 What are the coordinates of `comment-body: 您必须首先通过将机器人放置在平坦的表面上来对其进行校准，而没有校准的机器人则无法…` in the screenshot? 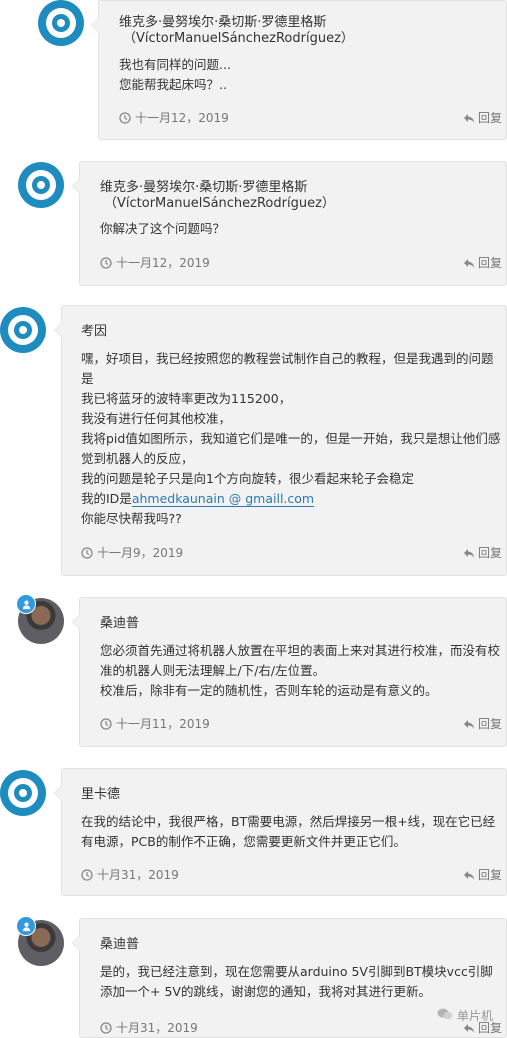 It's located at (300, 671).